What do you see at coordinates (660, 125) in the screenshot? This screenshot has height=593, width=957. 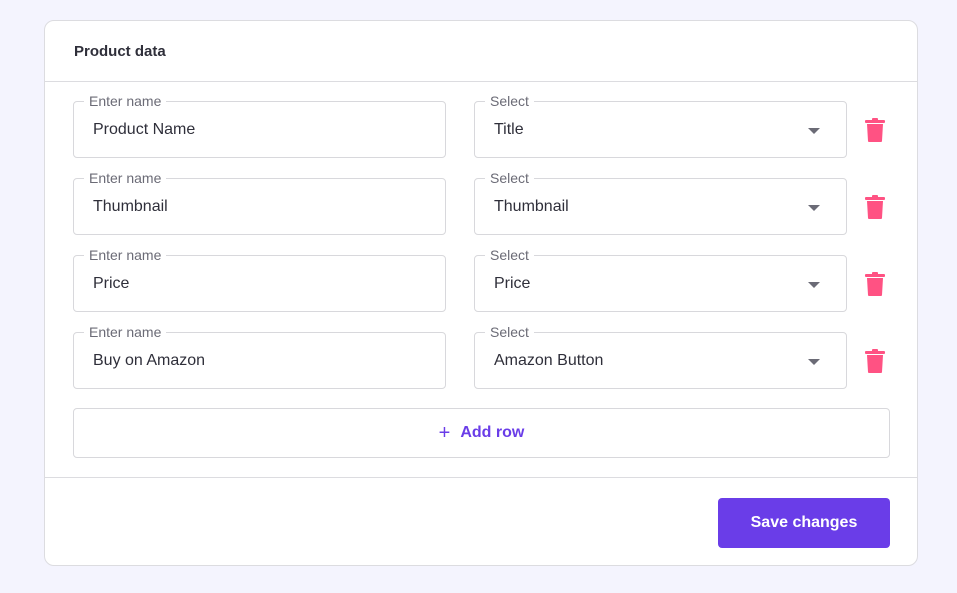 I see `field-type-select: Select Title` at bounding box center [660, 125].